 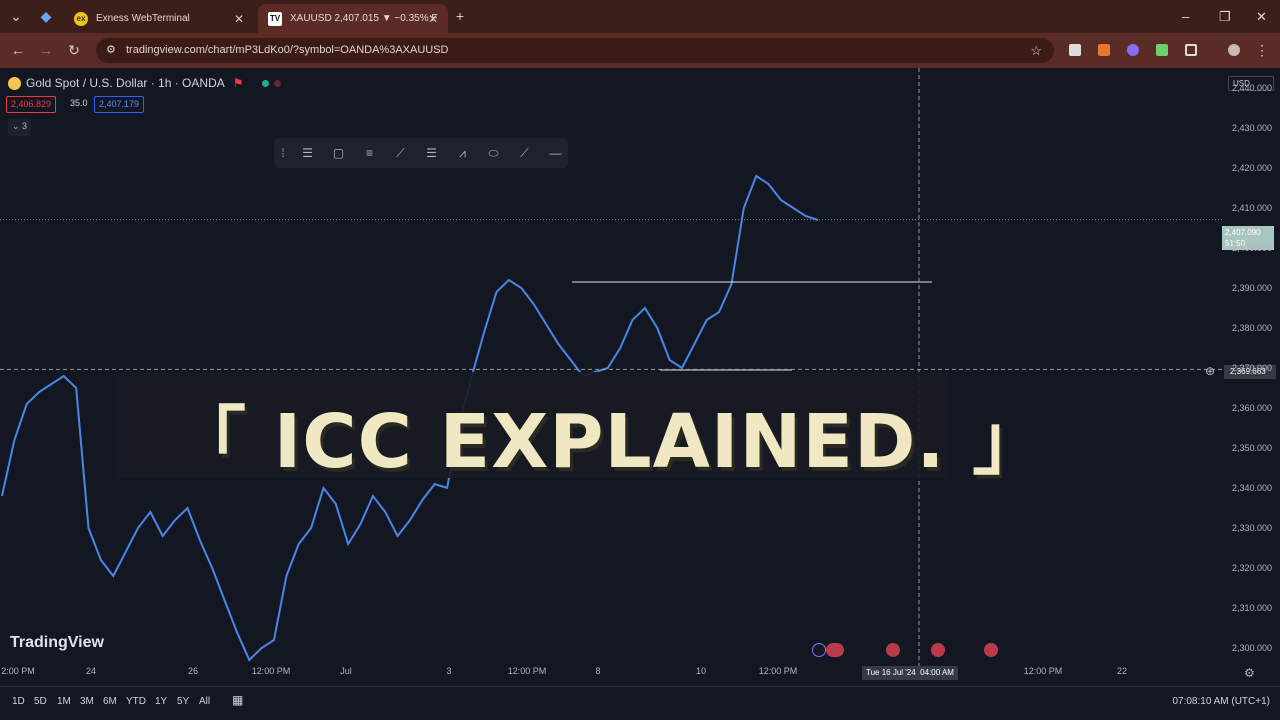 I want to click on bookmark-star-icon: ☆, so click(x=1036, y=50).